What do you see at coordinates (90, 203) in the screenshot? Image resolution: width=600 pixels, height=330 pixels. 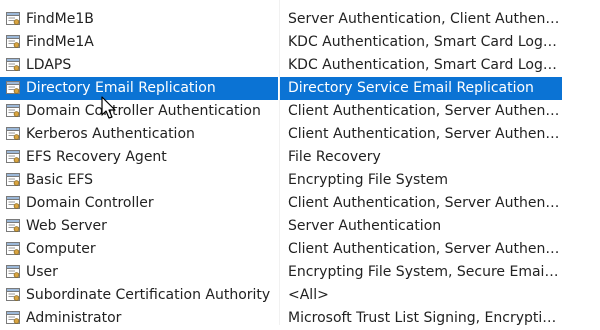 I see `template-name: Domain Controller` at bounding box center [90, 203].